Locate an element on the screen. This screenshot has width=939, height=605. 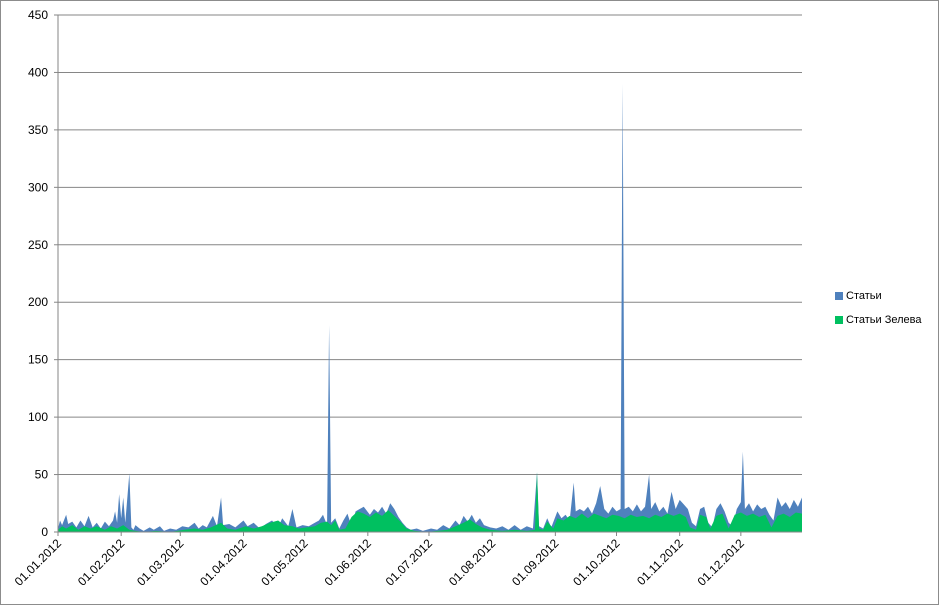
x-tick-label: 01.11.2012 is located at coordinates (660, 562).